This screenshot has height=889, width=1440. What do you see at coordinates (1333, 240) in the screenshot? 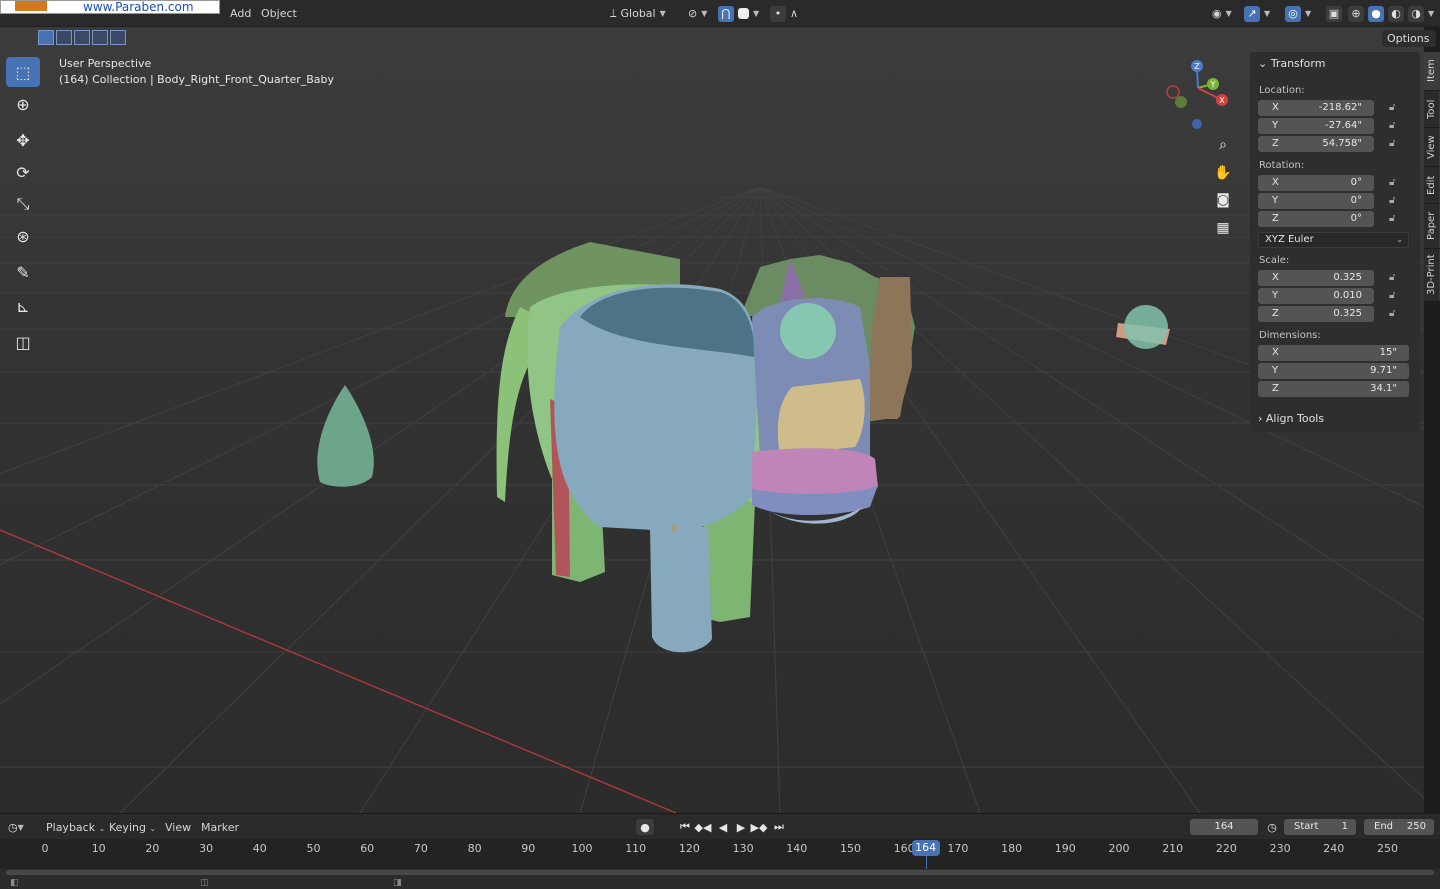
I see `rotation-mode-dropdown: XYZ Euler ⌄` at bounding box center [1333, 240].